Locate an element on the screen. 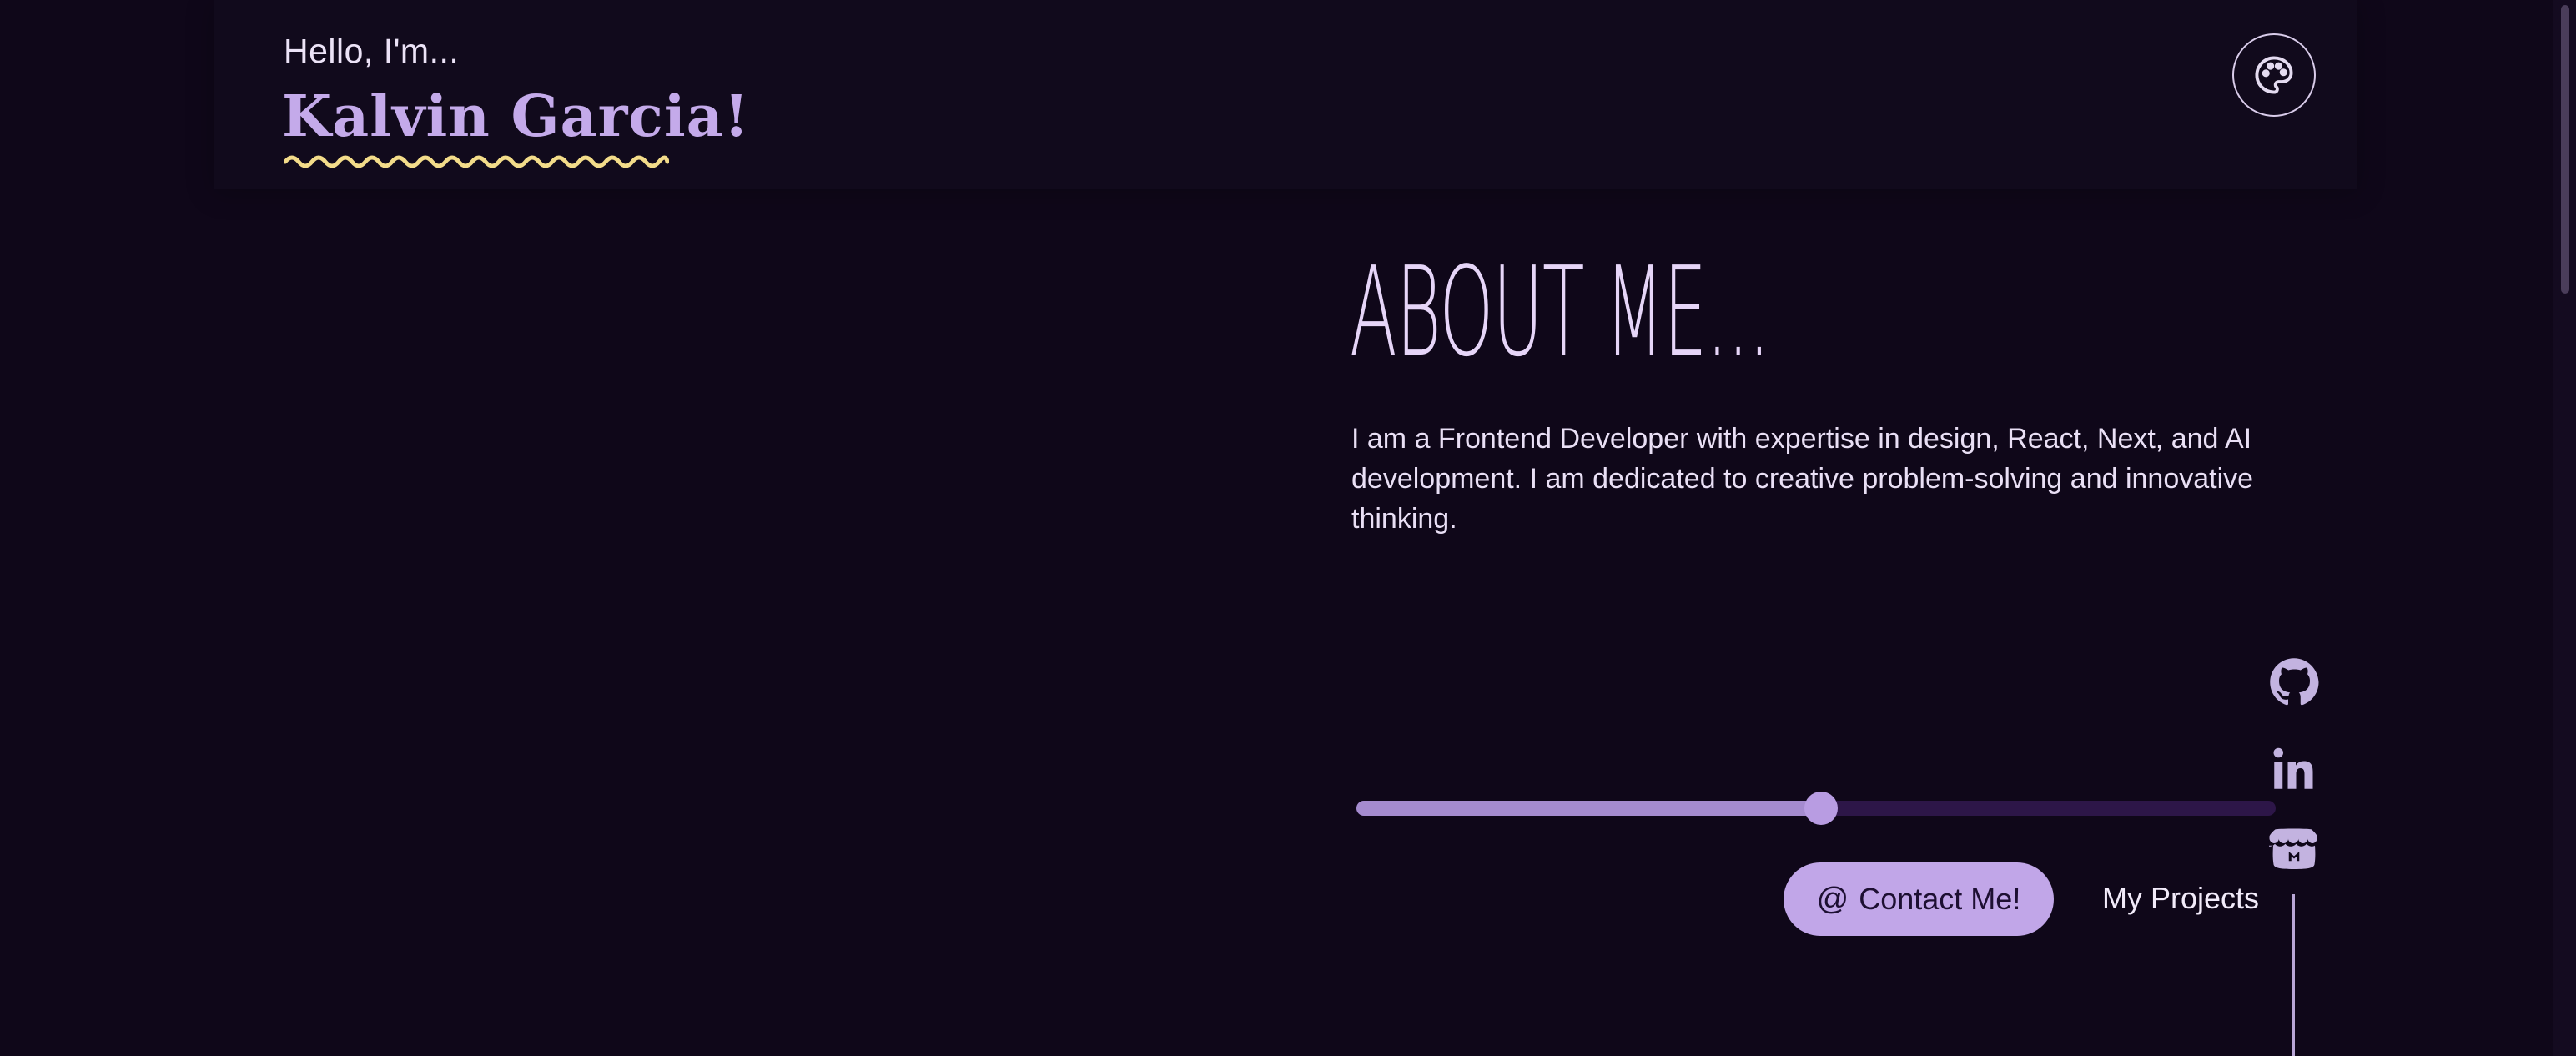 Image resolution: width=2576 pixels, height=1056 pixels. linkedin-icon is located at coordinates (2293, 768).